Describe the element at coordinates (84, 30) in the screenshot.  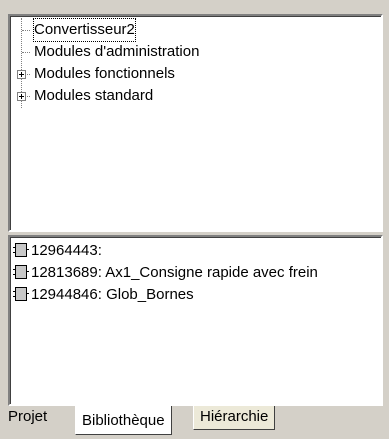
I see `tree-item-label: Convertisseur2` at that location.